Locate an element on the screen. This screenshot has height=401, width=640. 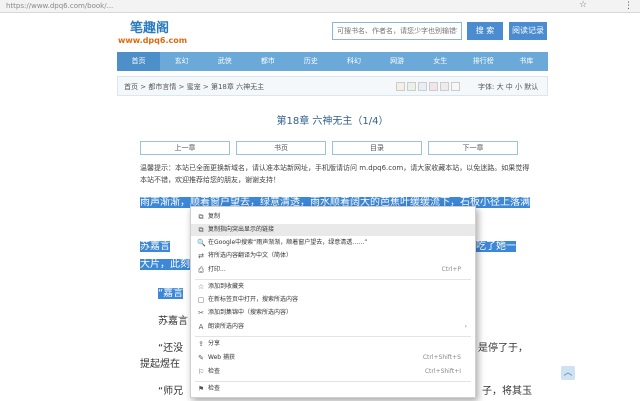
menu-item-add-collection: ✂ 添加到集锦中（搜索所选内容） is located at coordinates (333, 313).